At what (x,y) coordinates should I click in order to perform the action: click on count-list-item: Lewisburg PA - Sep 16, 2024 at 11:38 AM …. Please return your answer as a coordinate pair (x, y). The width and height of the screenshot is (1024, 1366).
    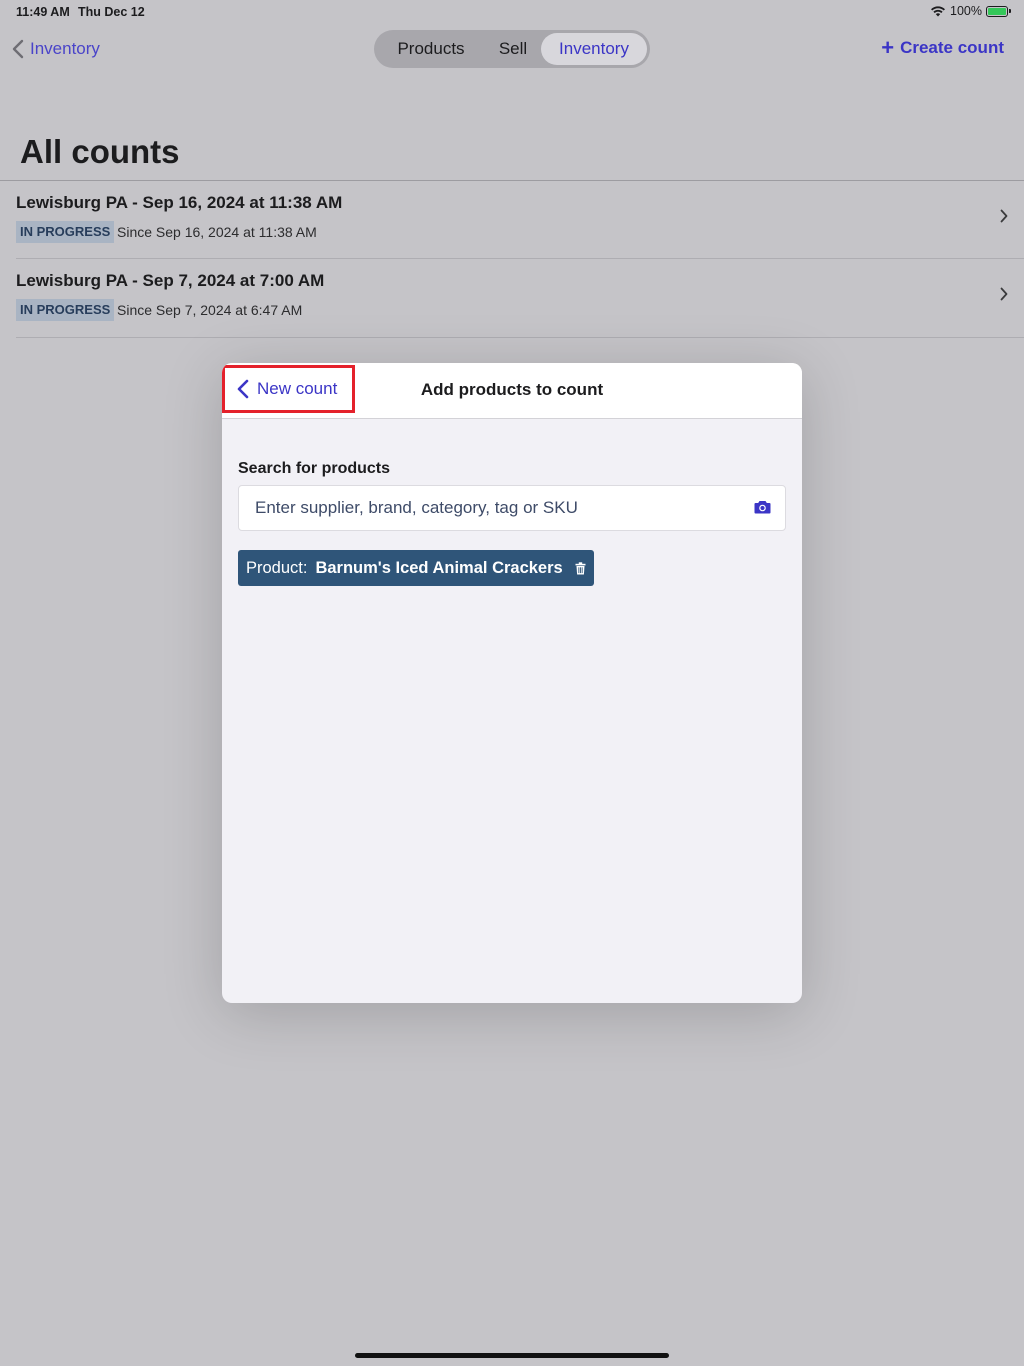
    Looking at the image, I should click on (512, 220).